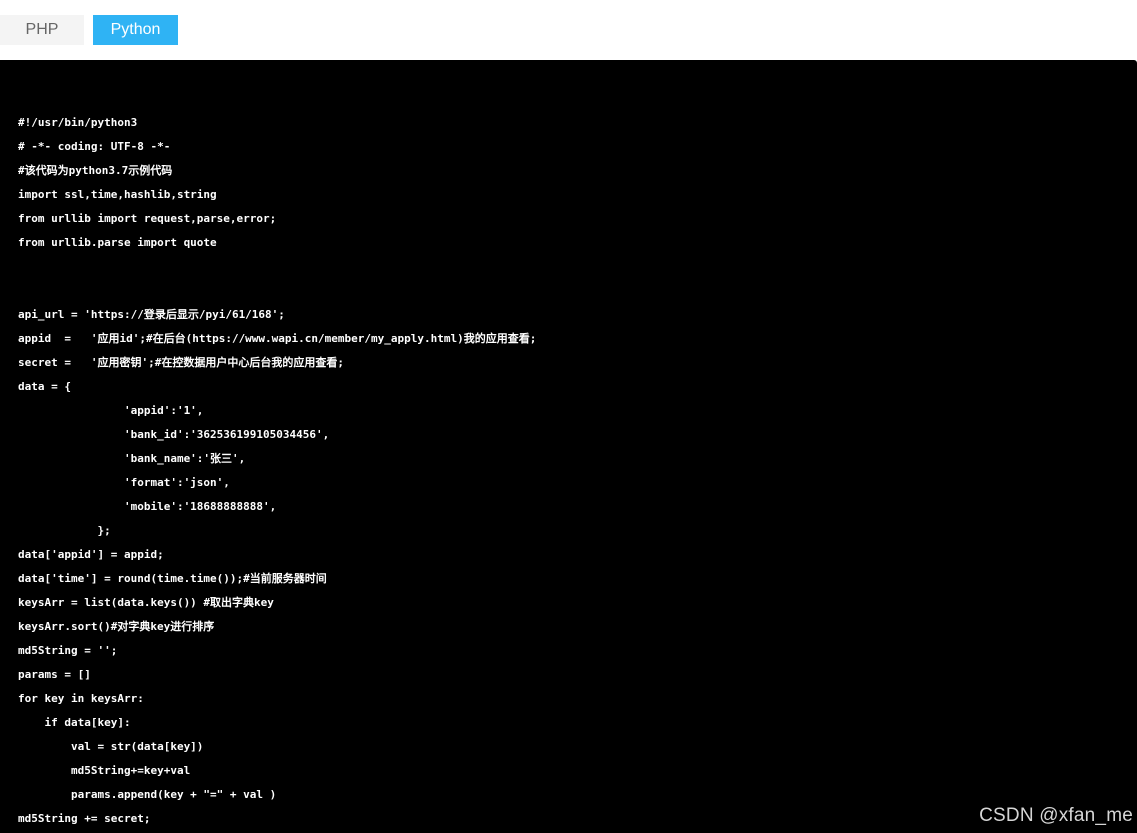 The width and height of the screenshot is (1137, 833). I want to click on tab-php: PHP, so click(42, 30).